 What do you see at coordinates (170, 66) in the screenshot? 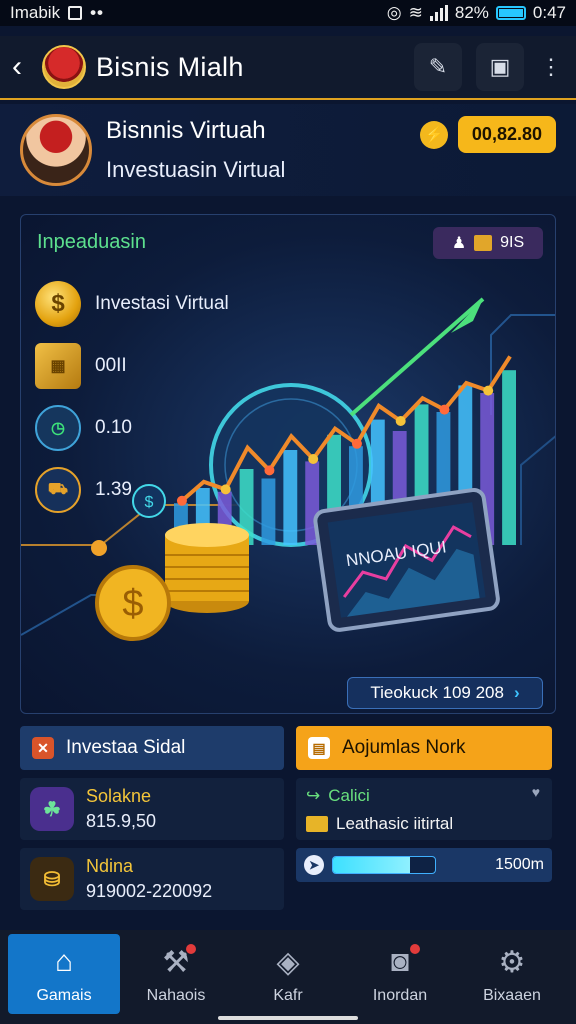
I see `app-title: Bisnis Mialh` at bounding box center [170, 66].